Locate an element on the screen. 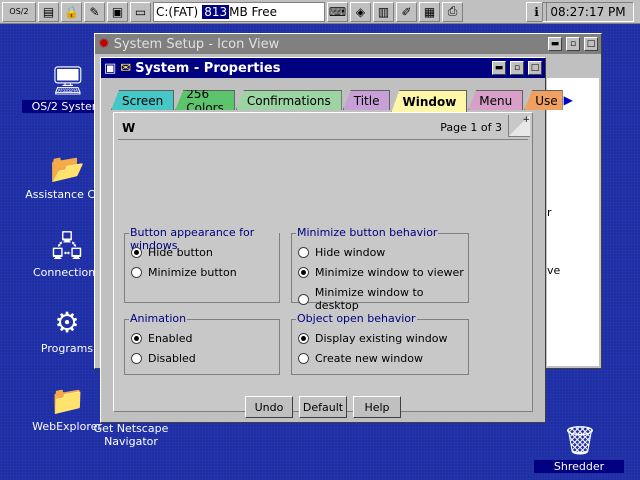 Image resolution: width=640 pixels, height=480 pixels. window-title: System - Properties is located at coordinates (208, 68).